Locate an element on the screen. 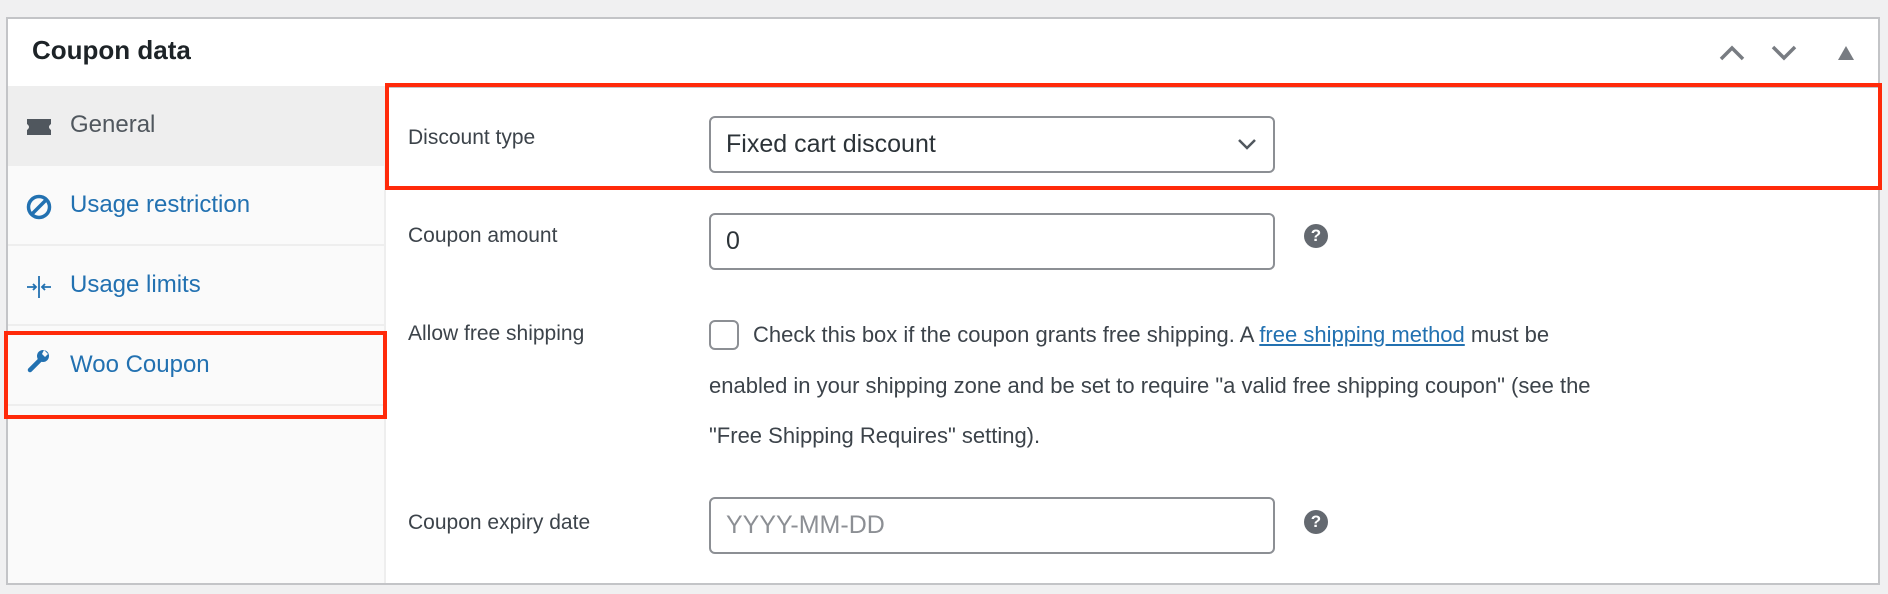  tab-label: Woo Coupon is located at coordinates (140, 364).